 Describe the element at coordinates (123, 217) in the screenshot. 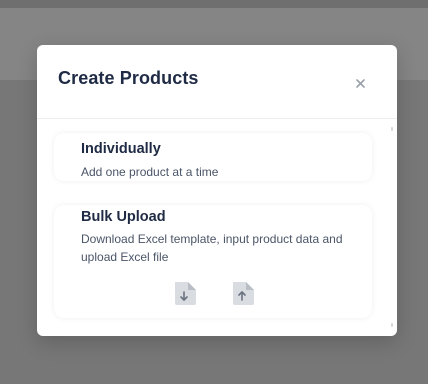

I see `option-title: Bulk Upload` at that location.